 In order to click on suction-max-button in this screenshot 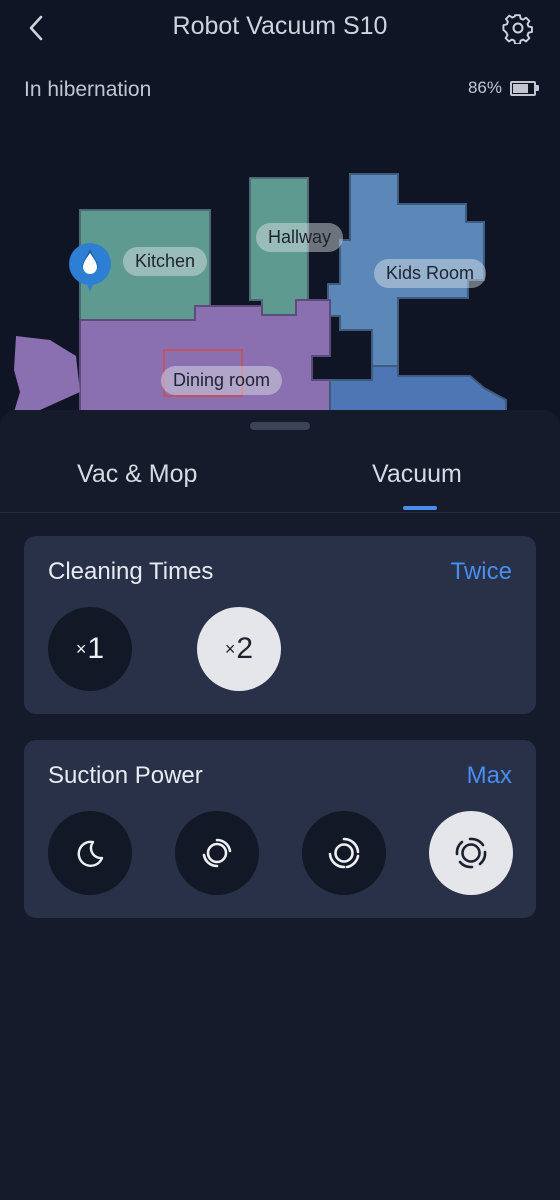, I will do `click(471, 853)`.